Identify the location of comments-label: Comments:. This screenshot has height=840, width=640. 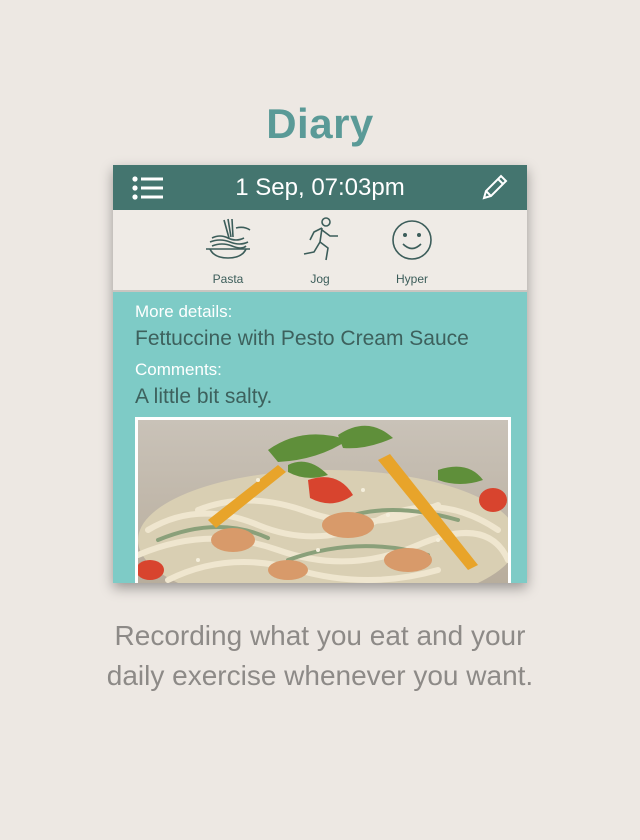
(178, 369).